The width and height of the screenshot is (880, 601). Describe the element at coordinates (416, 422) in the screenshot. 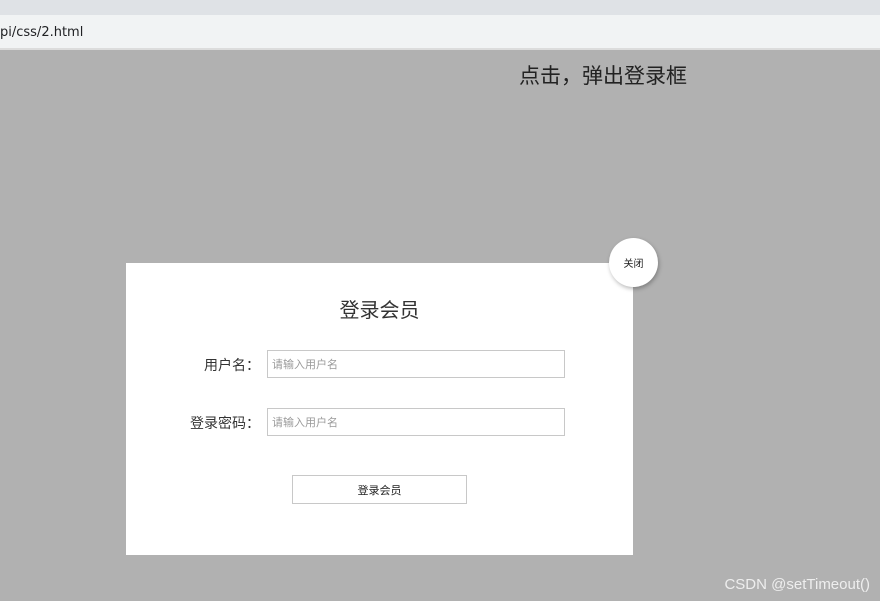

I see `password-input` at that location.